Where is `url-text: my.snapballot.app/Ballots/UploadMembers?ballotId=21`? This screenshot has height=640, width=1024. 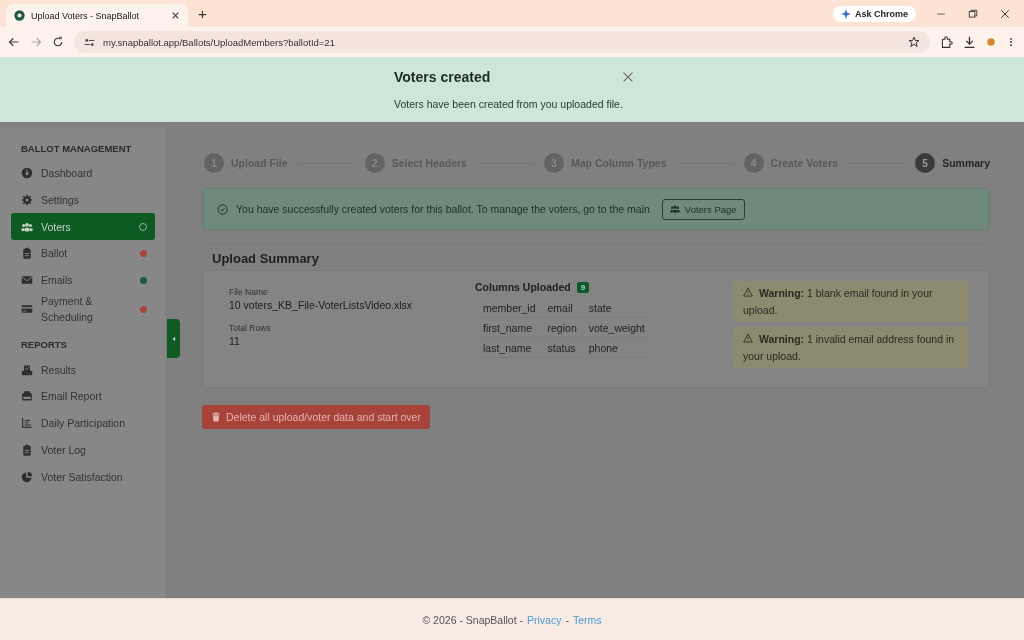 url-text: my.snapballot.app/Ballots/UploadMembers?ballotId=21 is located at coordinates (219, 42).